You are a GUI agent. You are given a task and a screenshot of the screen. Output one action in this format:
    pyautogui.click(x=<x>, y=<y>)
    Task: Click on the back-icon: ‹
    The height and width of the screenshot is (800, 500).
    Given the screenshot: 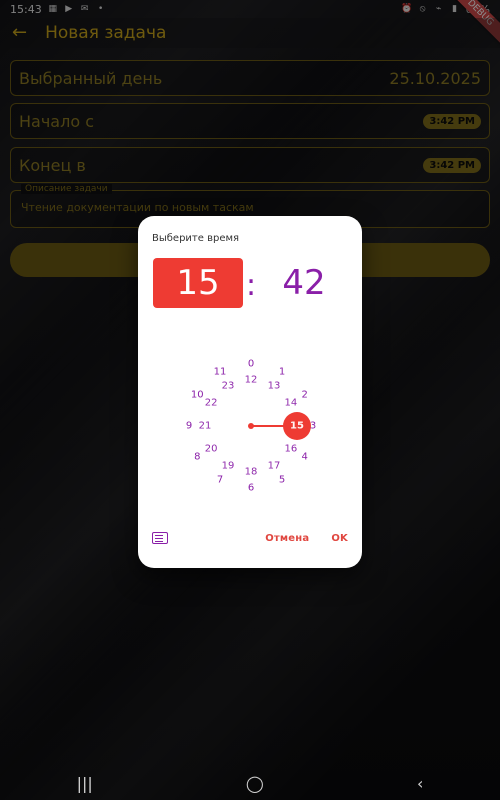 What is the action you would take?
    pyautogui.click(x=420, y=783)
    